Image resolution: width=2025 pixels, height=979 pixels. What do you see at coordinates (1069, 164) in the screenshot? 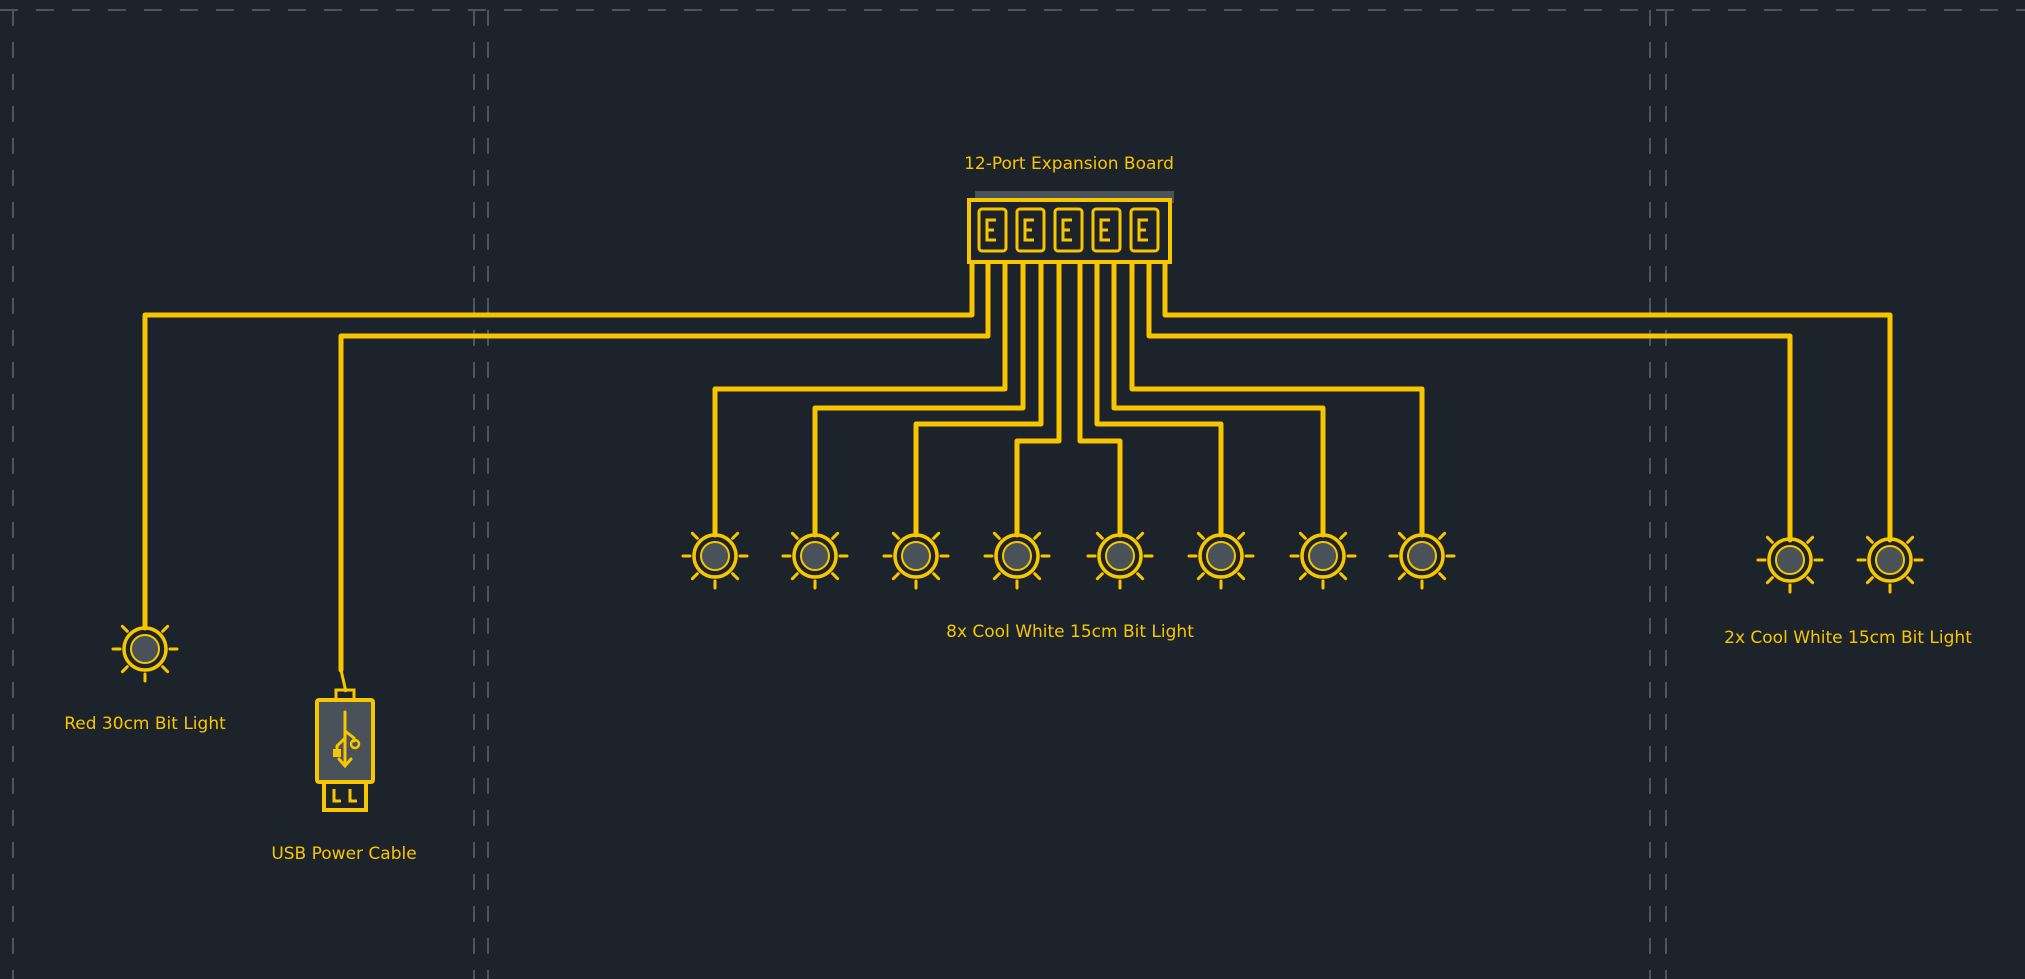
I see `board-label: 12-Port Expansion Board` at bounding box center [1069, 164].